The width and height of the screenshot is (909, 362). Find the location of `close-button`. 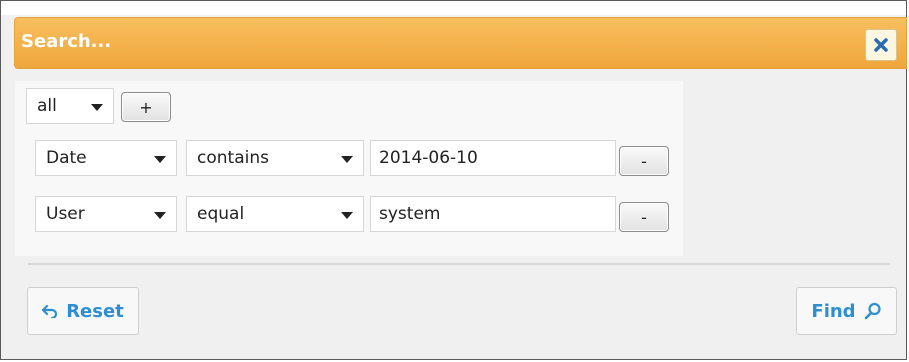

close-button is located at coordinates (881, 45).